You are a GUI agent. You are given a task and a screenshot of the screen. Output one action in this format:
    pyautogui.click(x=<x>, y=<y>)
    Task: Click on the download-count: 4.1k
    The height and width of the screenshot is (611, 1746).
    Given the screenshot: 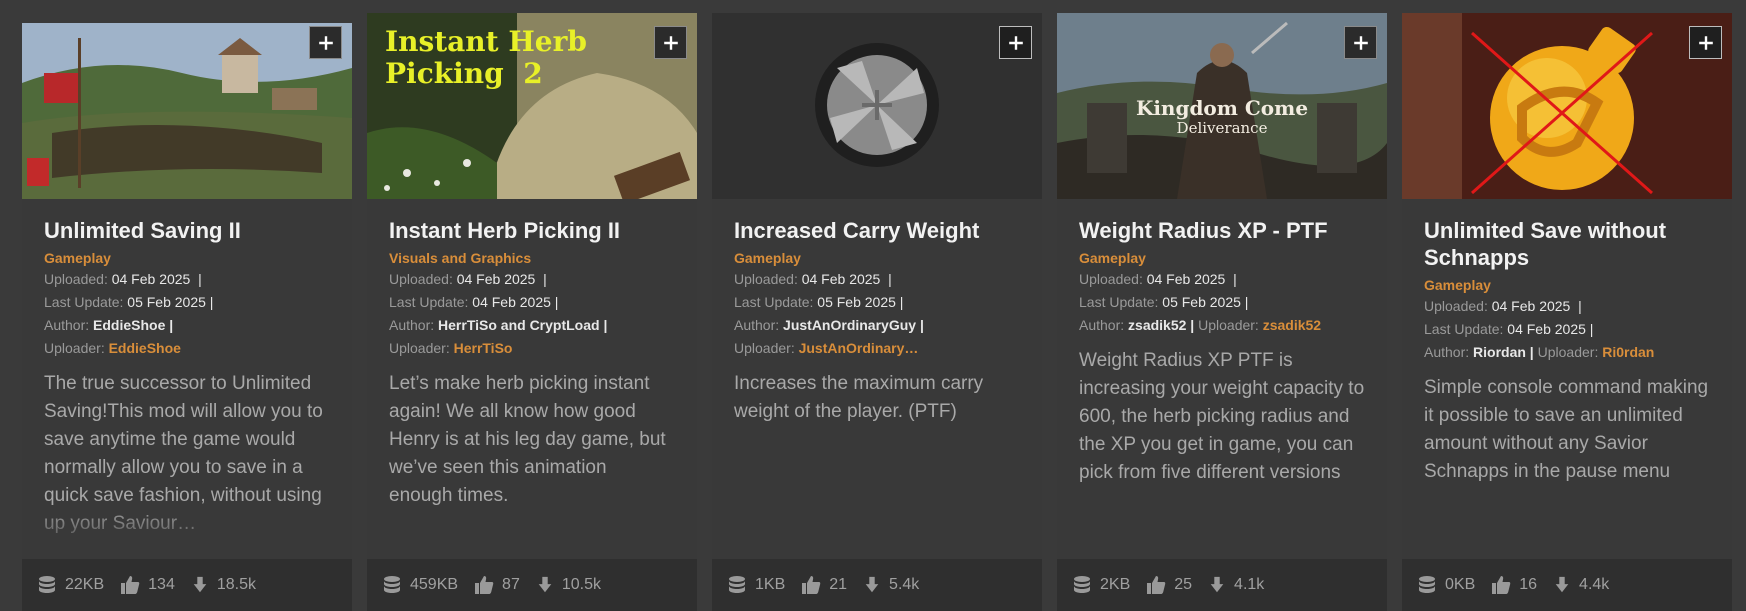 What is the action you would take?
    pyautogui.click(x=1249, y=584)
    